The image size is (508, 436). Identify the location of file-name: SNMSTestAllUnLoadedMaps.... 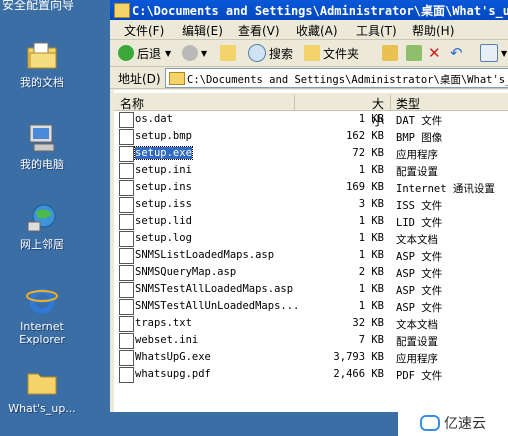
(217, 306).